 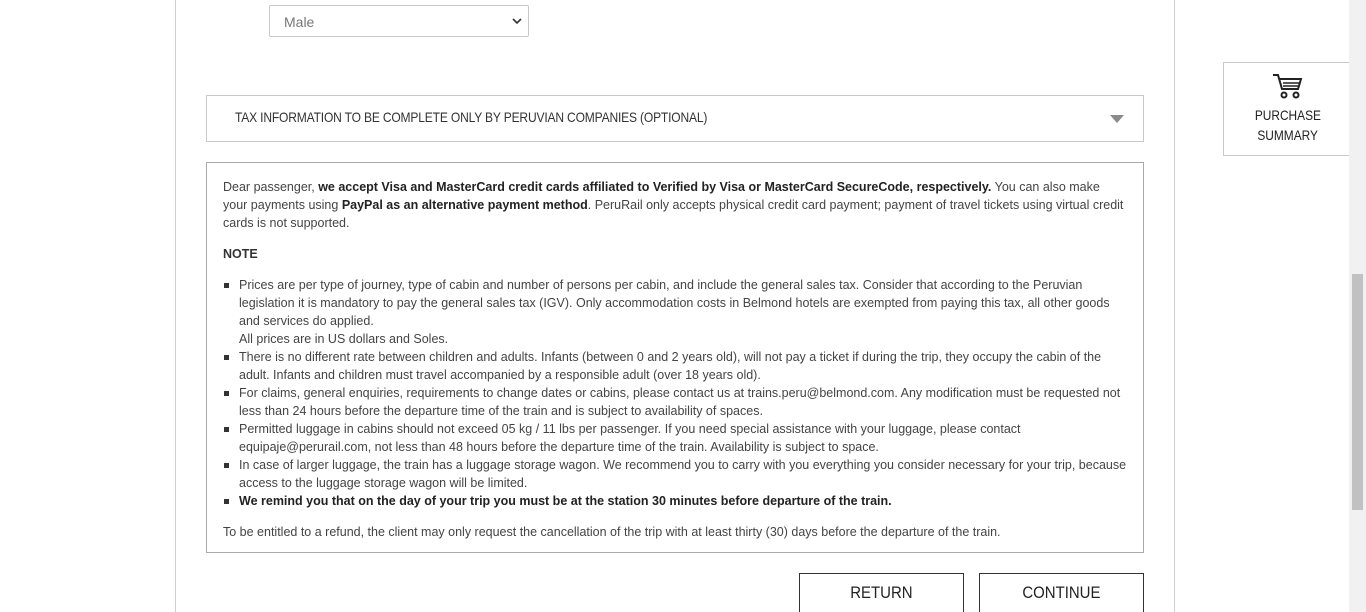 I want to click on gender-select: Male, so click(x=399, y=21).